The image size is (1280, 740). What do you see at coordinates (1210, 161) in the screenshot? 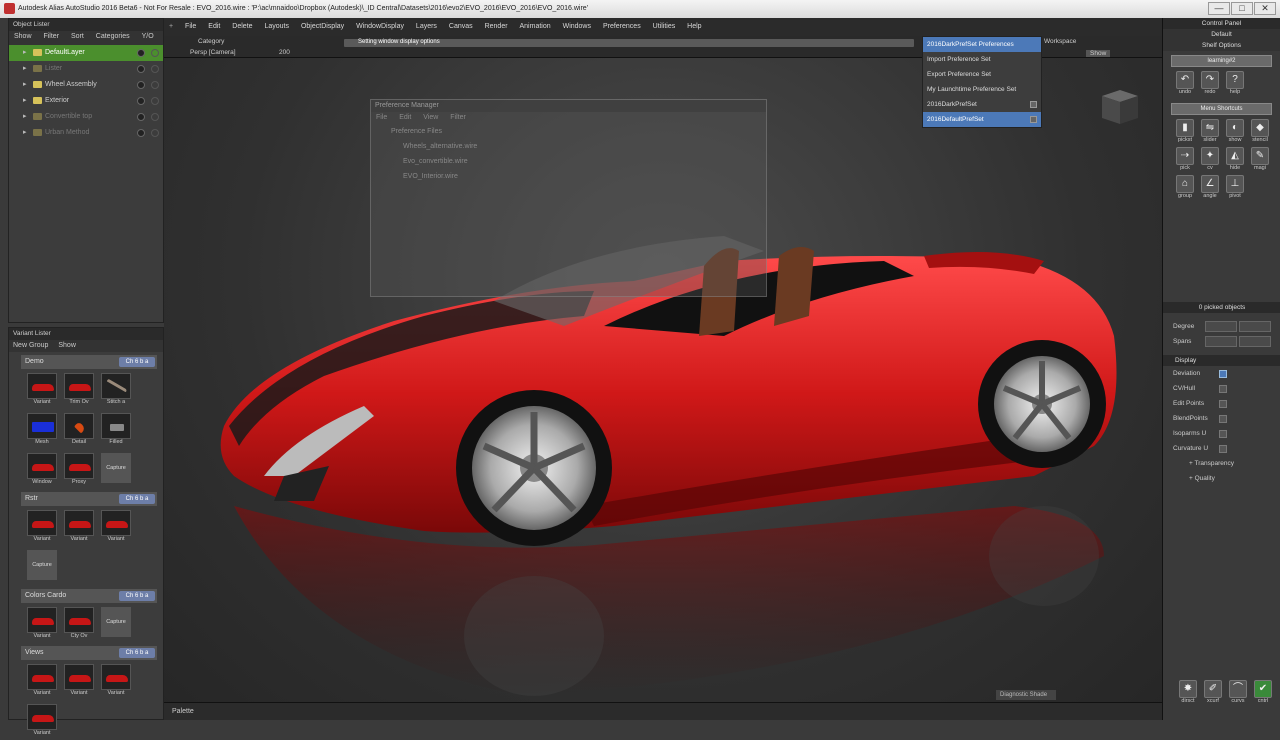
I see `cv-tool: ✦ cv` at bounding box center [1210, 161].